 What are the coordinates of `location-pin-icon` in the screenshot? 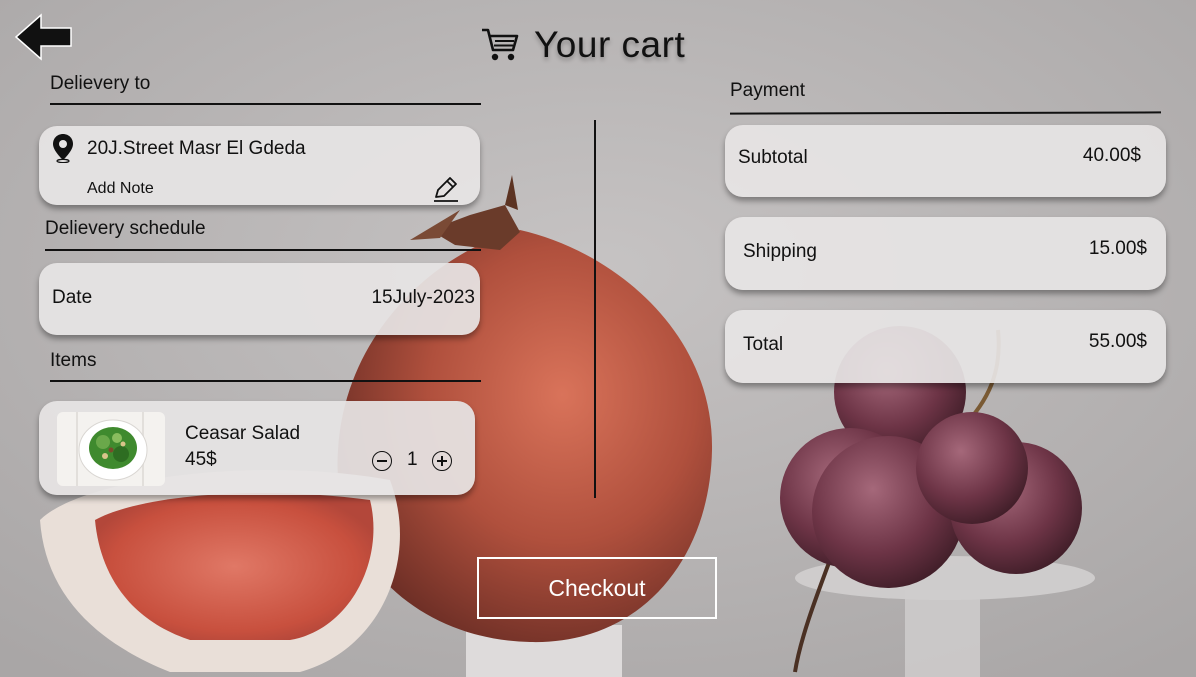 It's located at (63, 148).